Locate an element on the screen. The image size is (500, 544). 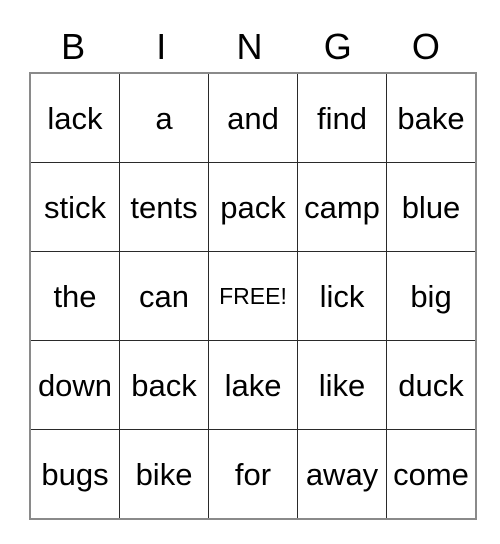
bingo-cell: tents is located at coordinates (164, 207).